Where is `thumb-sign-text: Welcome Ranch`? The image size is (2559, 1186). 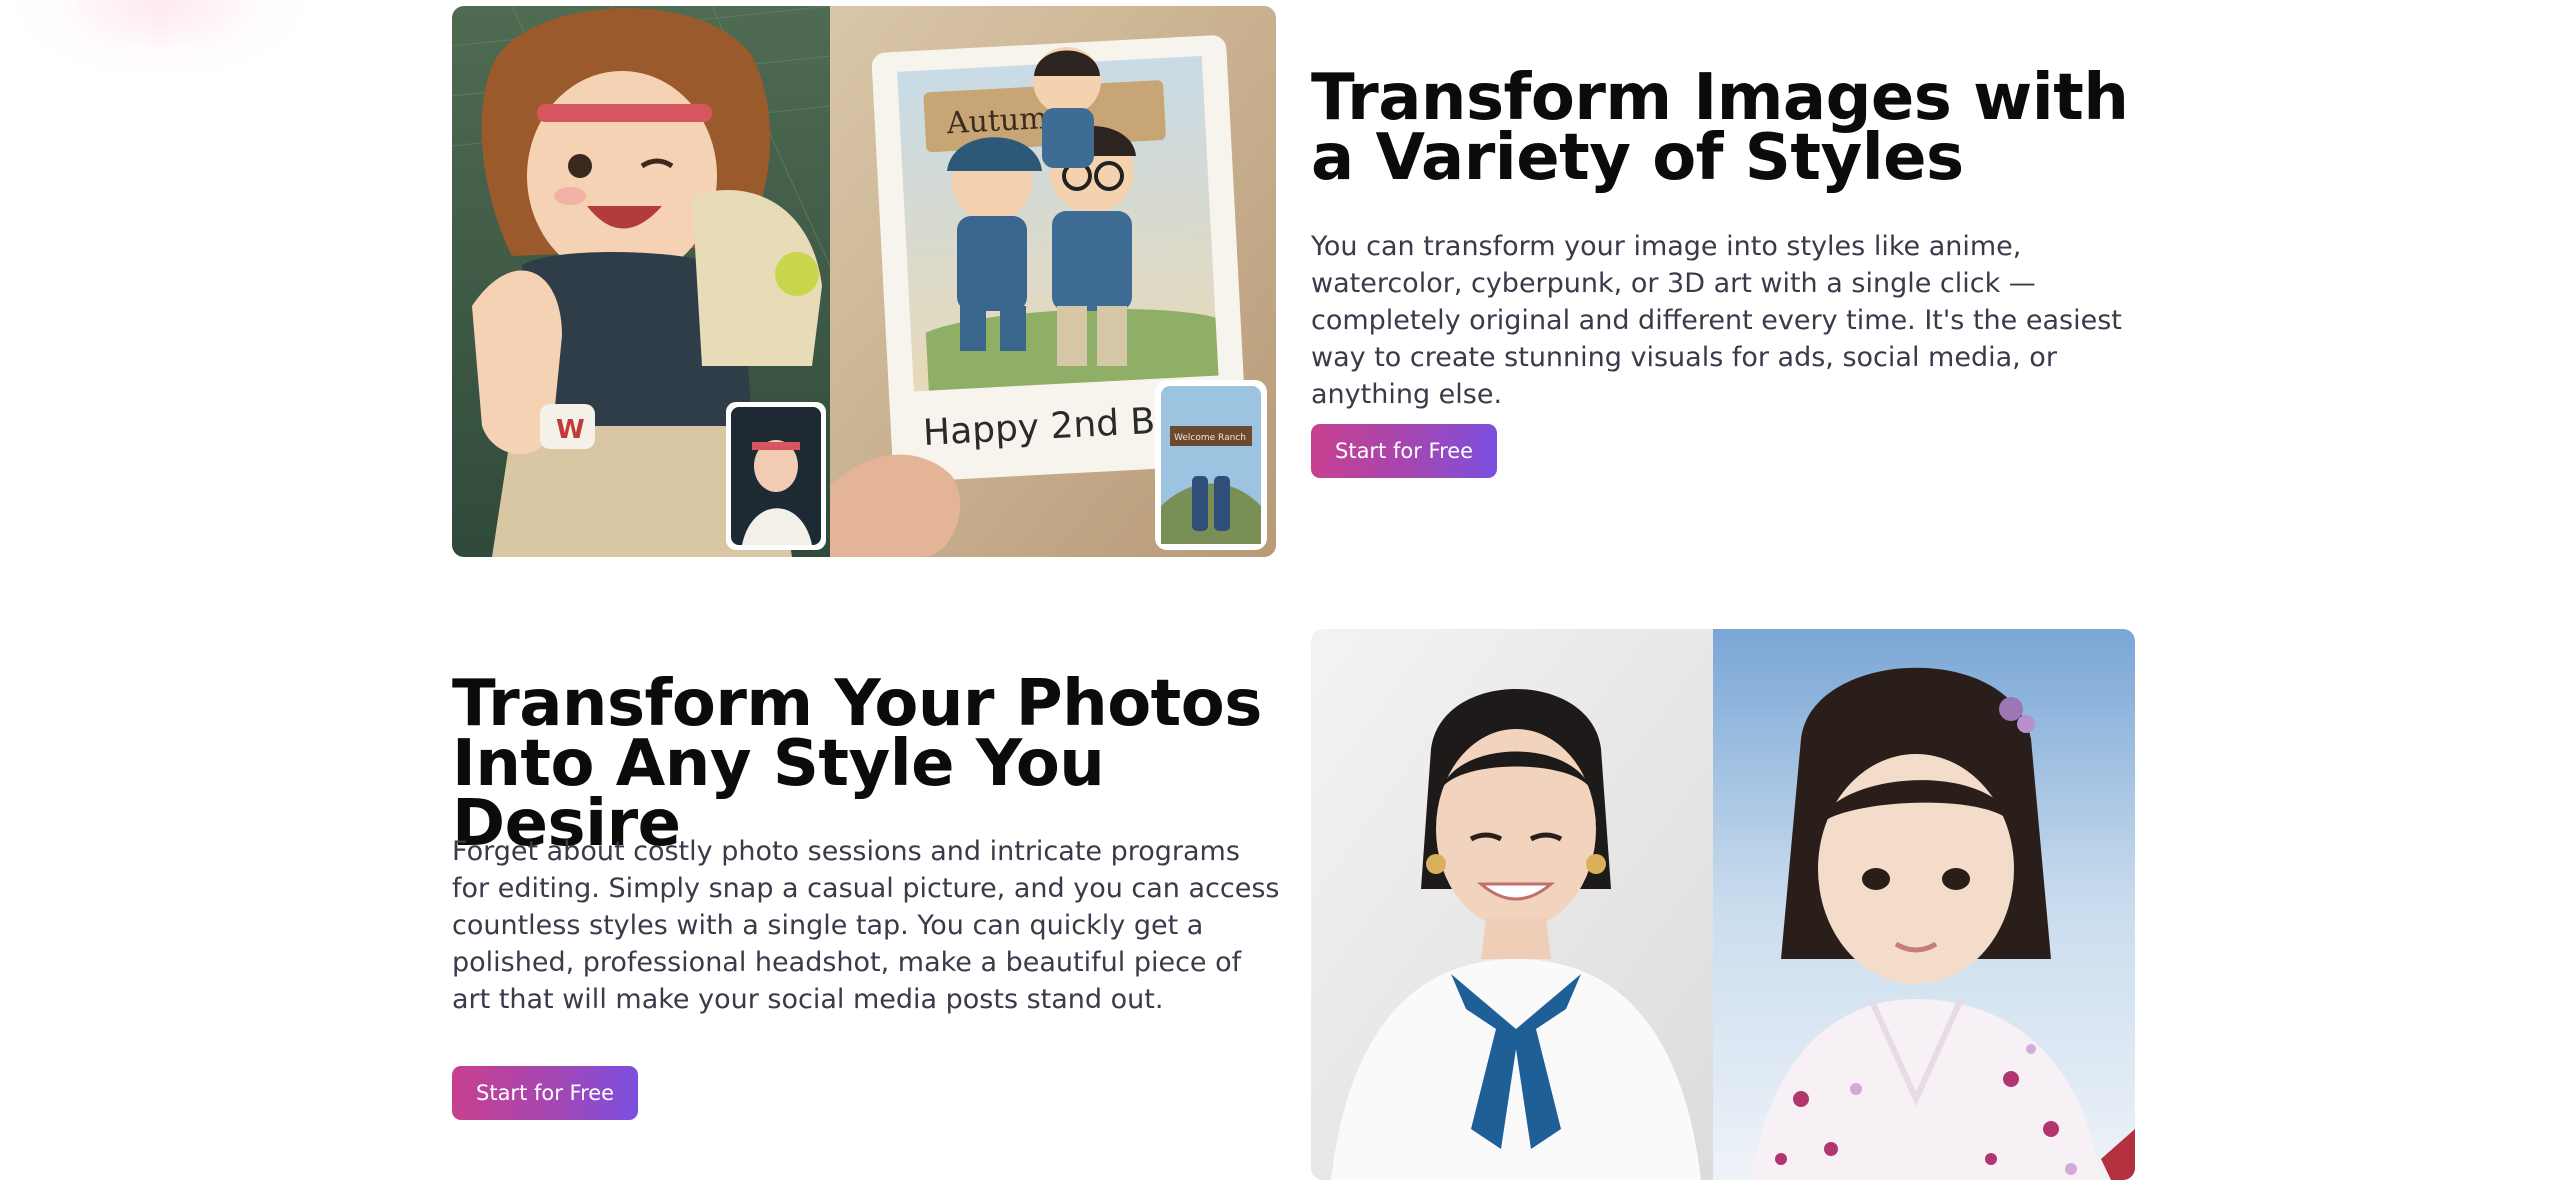
thumb-sign-text: Welcome Ranch is located at coordinates (1210, 438).